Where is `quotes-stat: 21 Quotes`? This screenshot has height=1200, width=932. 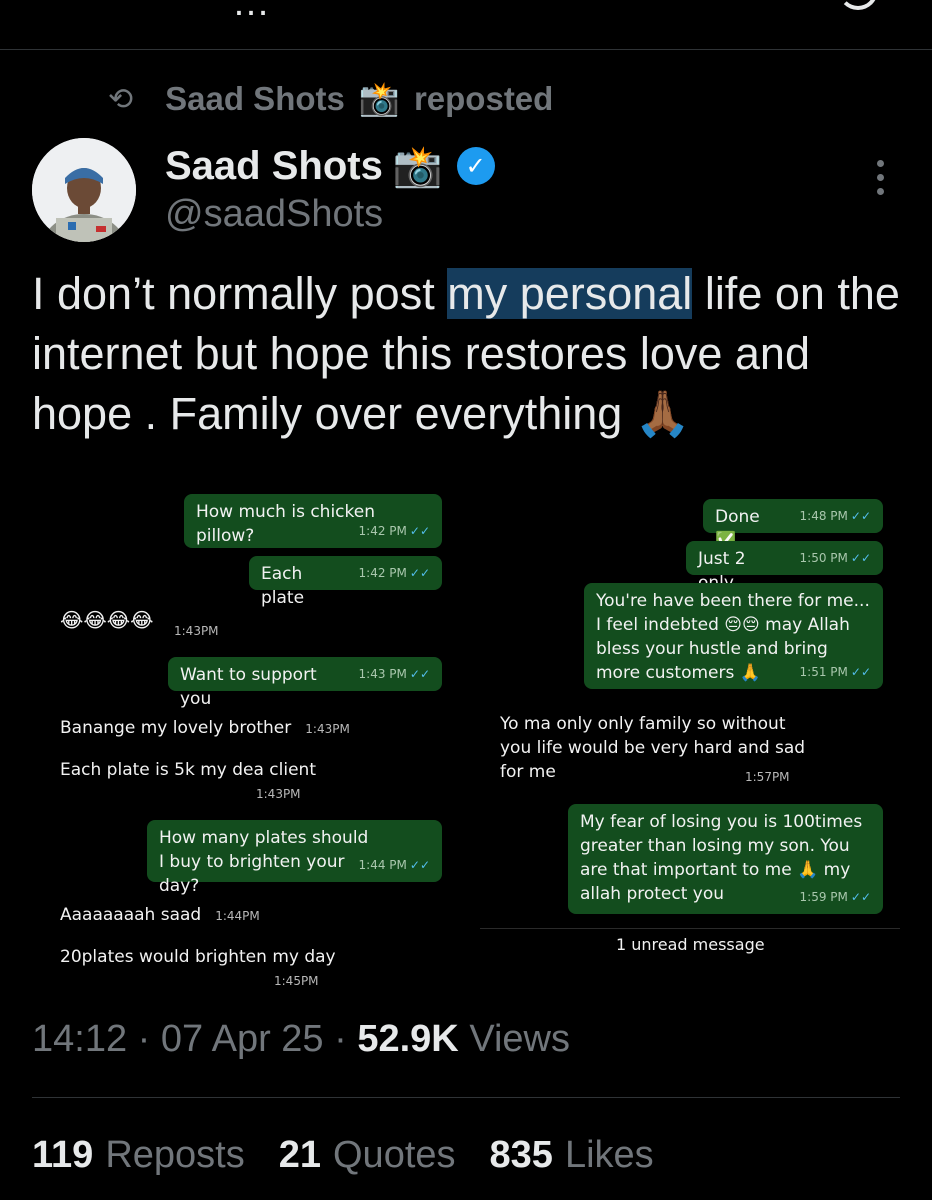 quotes-stat: 21 Quotes is located at coordinates (367, 1155).